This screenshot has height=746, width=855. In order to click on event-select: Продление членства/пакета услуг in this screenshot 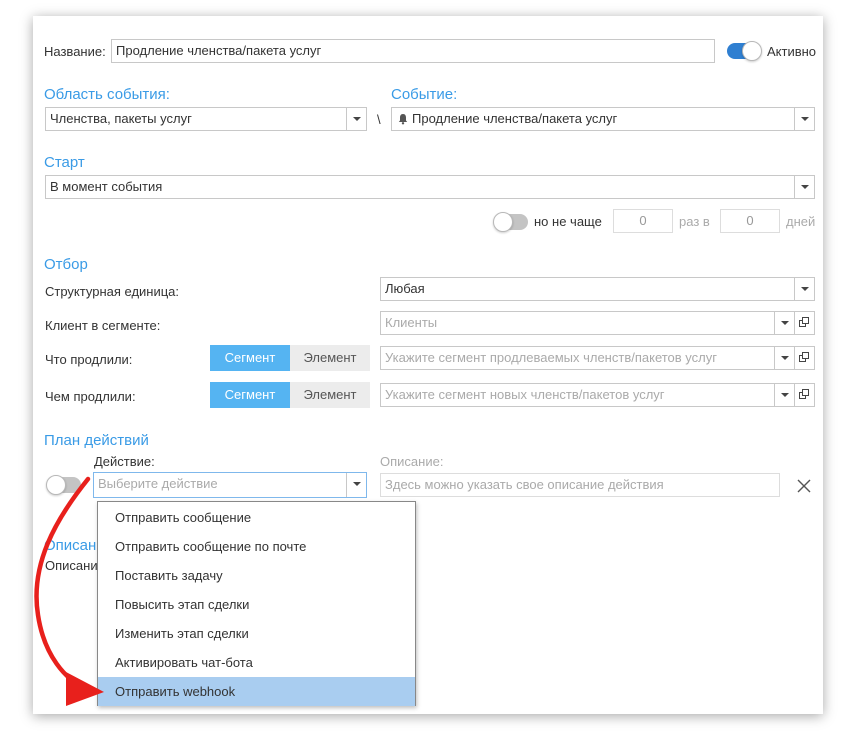, I will do `click(603, 119)`.